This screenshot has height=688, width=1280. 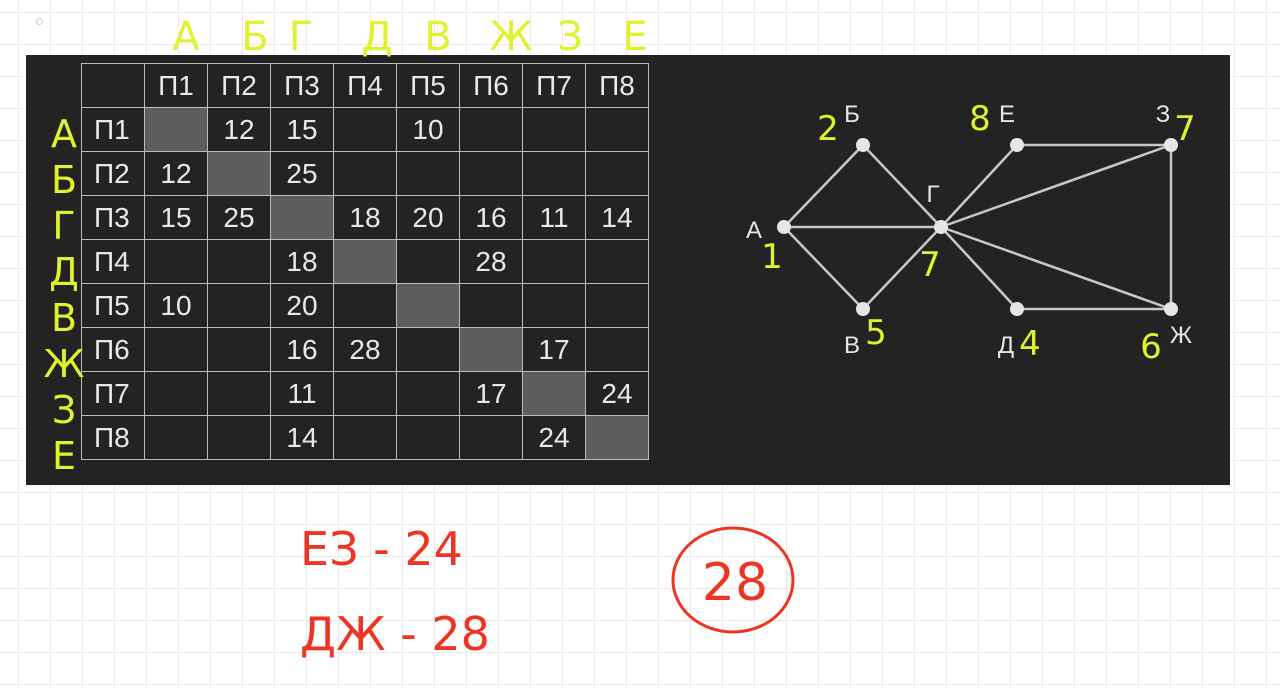 What do you see at coordinates (376, 37) in the screenshot?
I see `column-letter: Д` at bounding box center [376, 37].